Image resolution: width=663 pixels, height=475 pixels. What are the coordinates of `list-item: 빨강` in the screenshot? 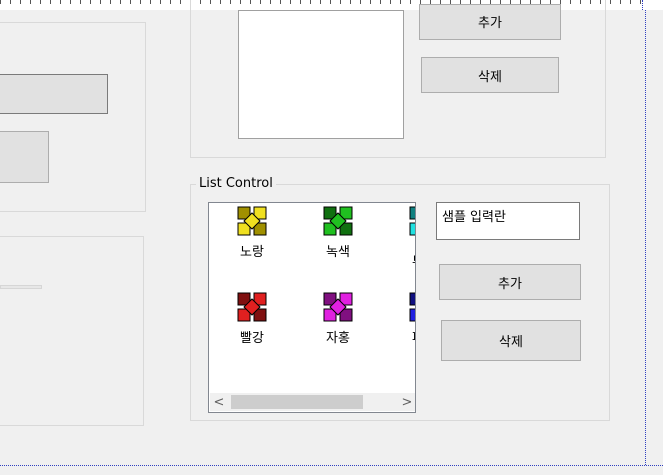 It's located at (252, 318).